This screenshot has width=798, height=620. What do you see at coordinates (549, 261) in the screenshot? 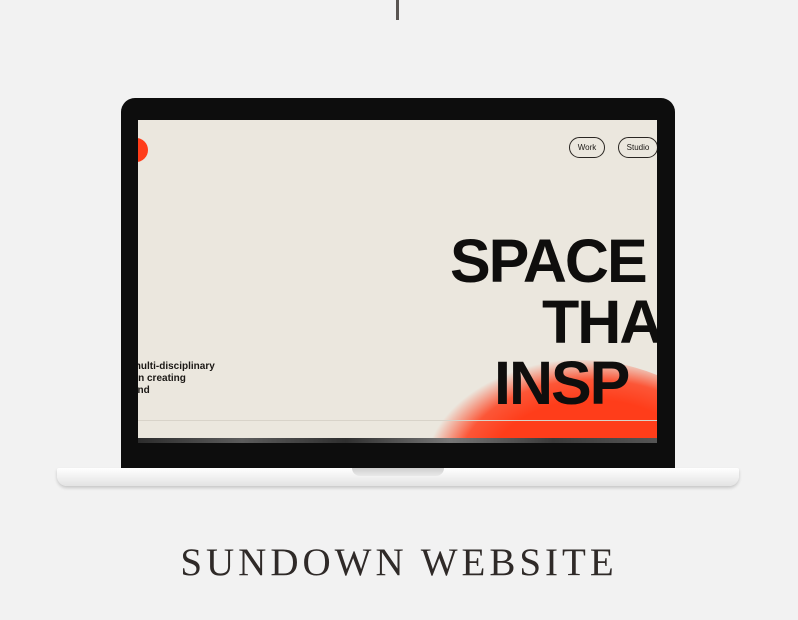
I see `hero-heading-line-1: SPACE` at bounding box center [549, 261].